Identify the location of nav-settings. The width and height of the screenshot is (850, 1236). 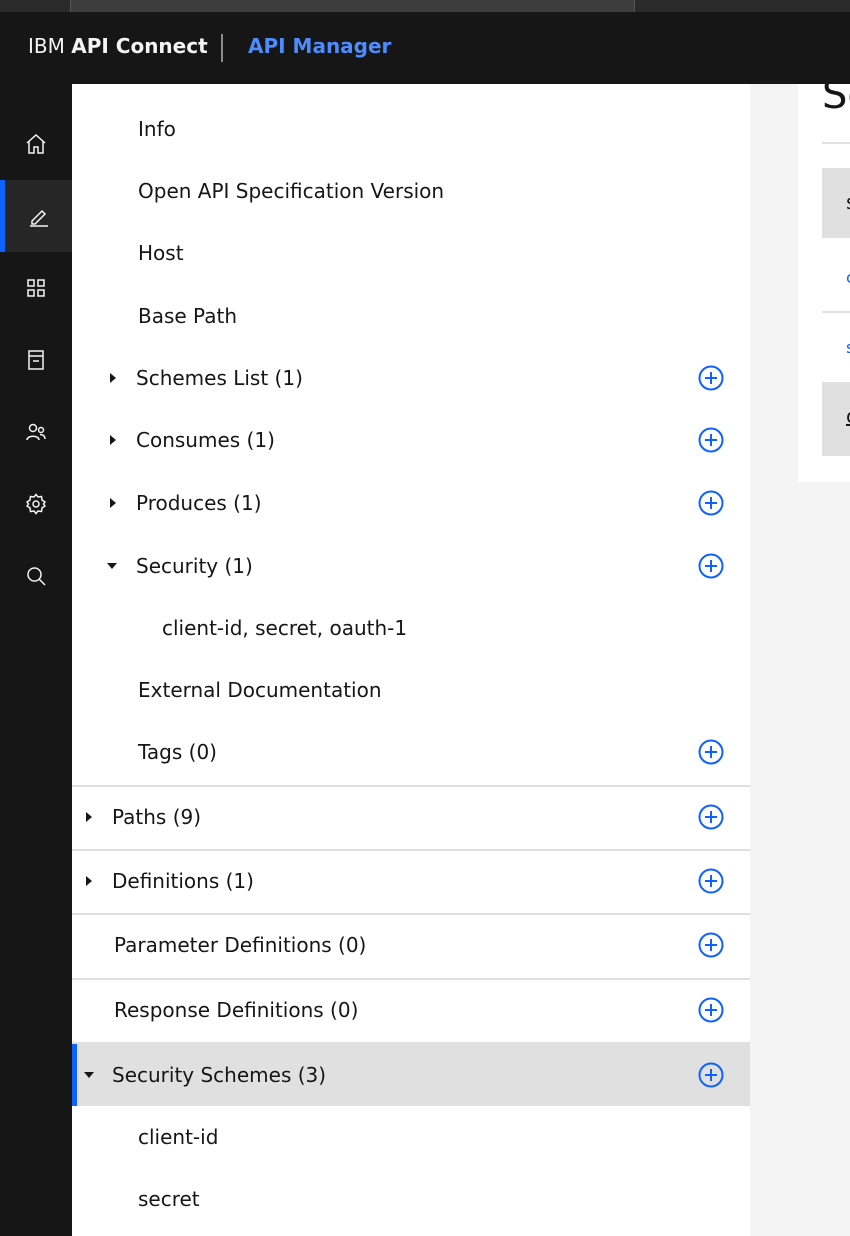
(36, 504).